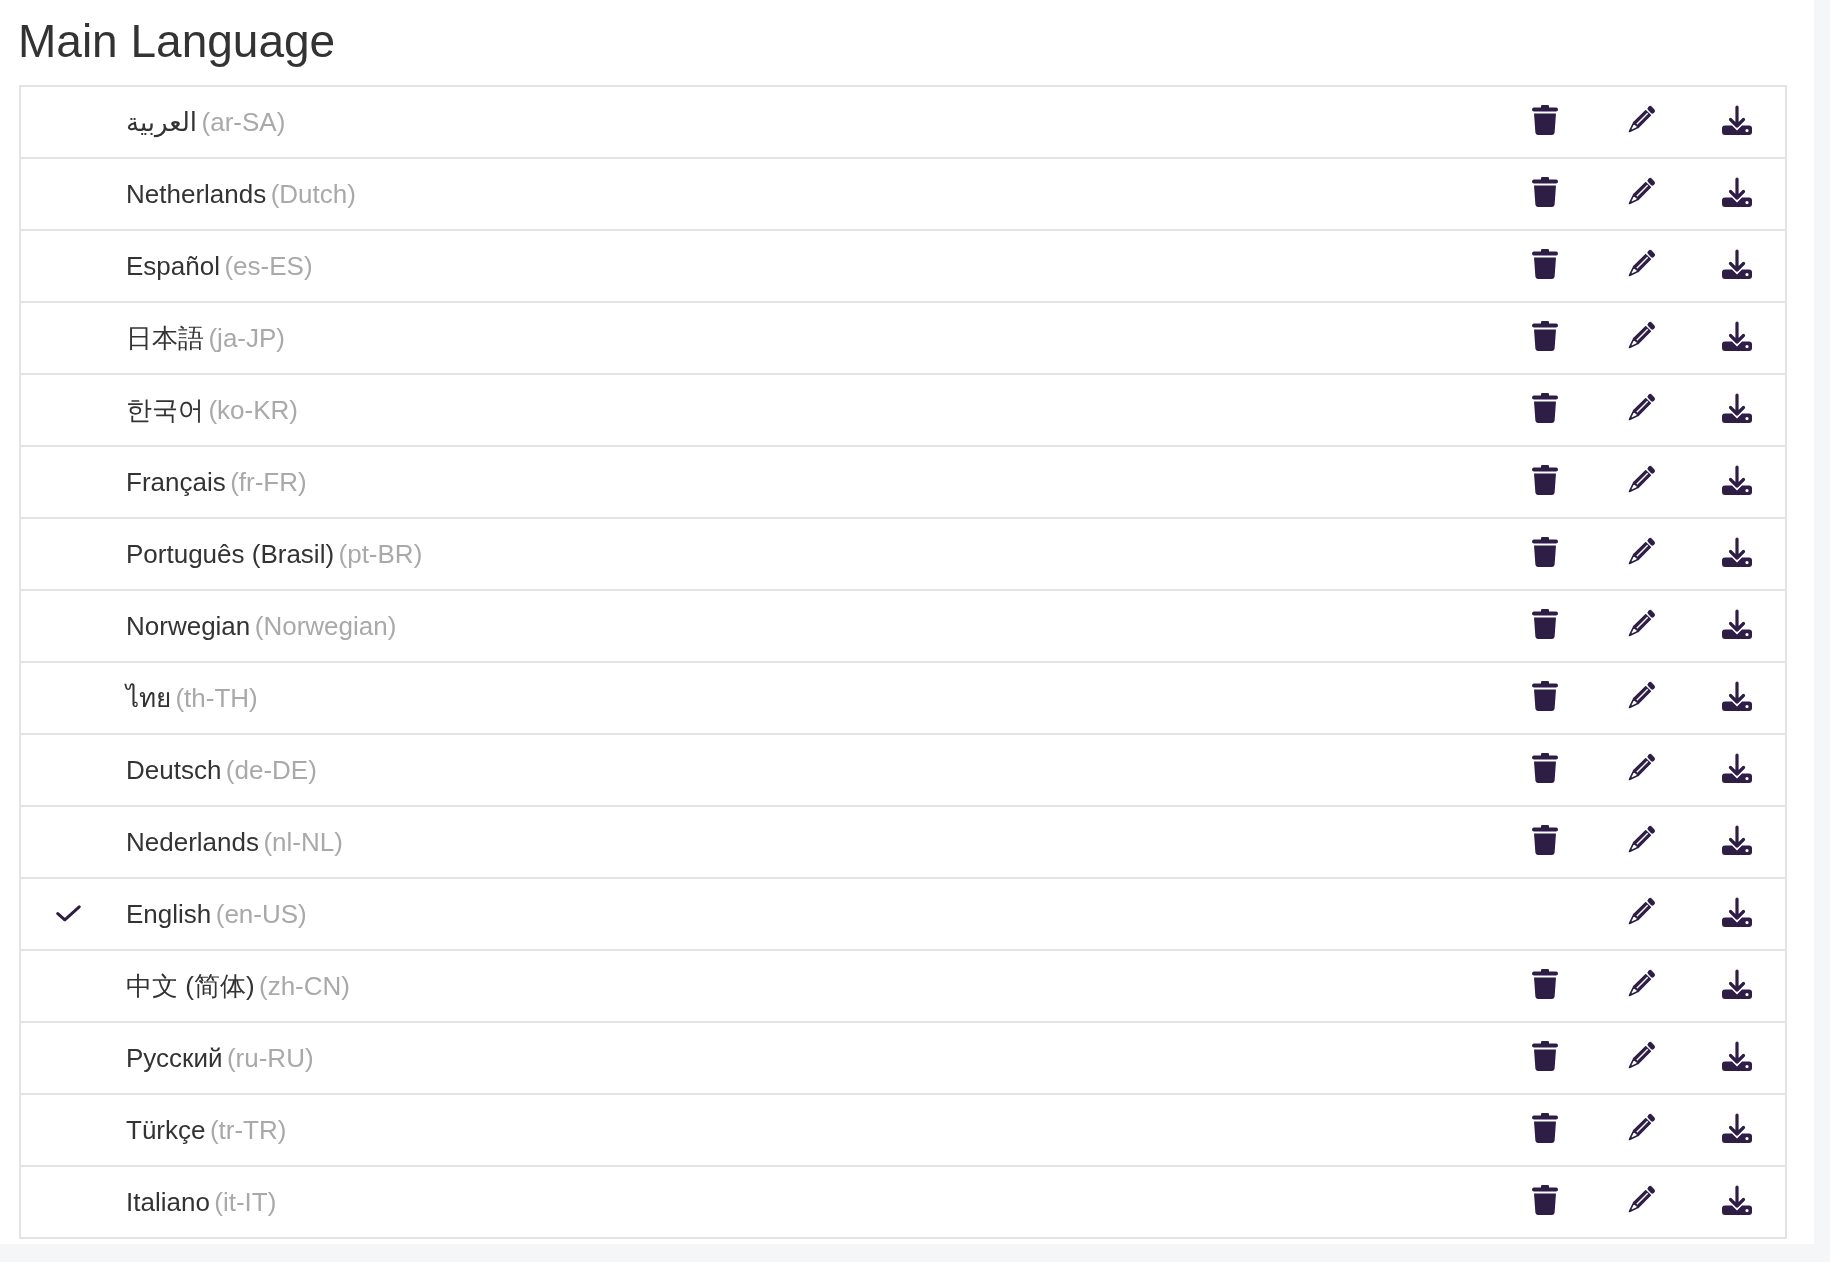  Describe the element at coordinates (253, 409) in the screenshot. I see `language-code: (ko-KR)` at that location.